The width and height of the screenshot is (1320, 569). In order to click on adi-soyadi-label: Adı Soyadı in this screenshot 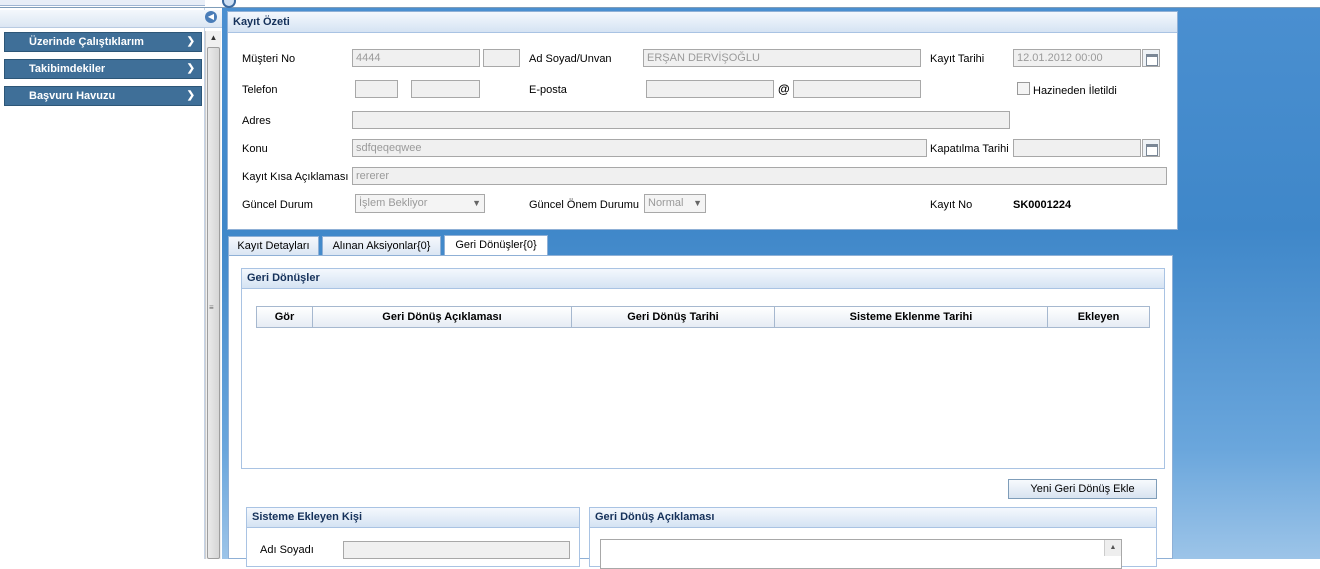, I will do `click(287, 550)`.